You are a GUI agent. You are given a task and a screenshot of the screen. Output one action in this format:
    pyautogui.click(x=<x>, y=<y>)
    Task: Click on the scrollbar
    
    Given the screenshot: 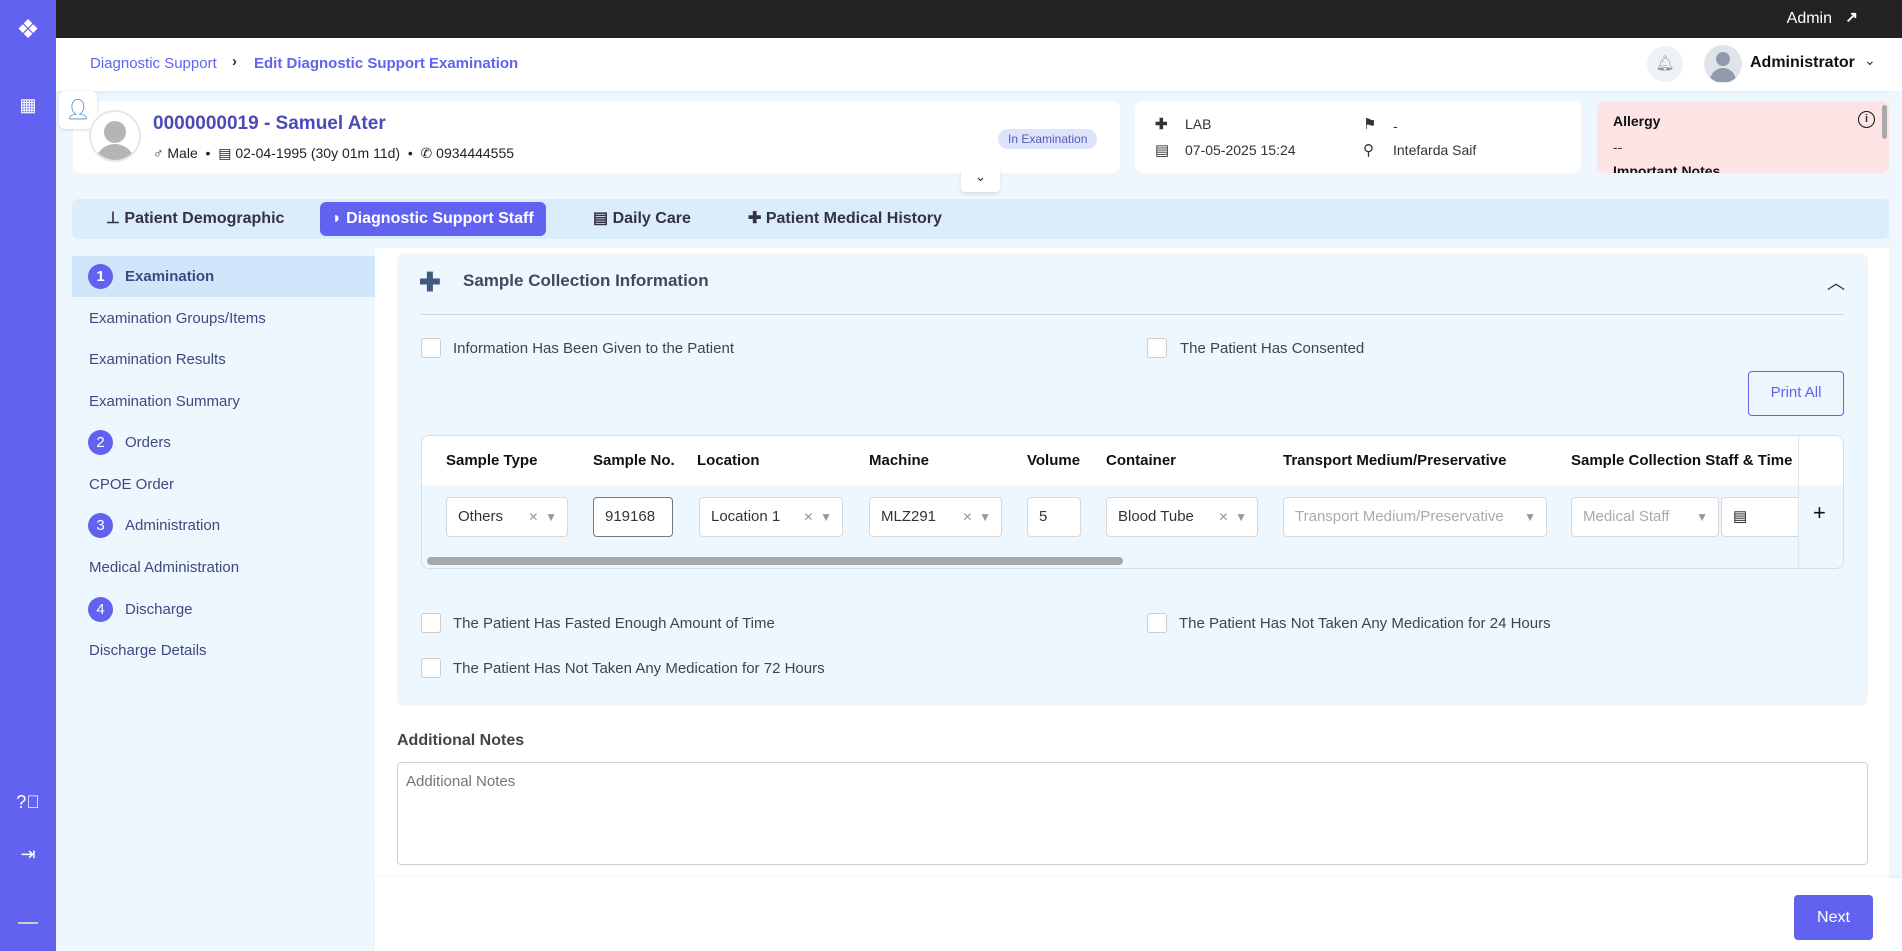 What is the action you would take?
    pyautogui.click(x=1884, y=122)
    